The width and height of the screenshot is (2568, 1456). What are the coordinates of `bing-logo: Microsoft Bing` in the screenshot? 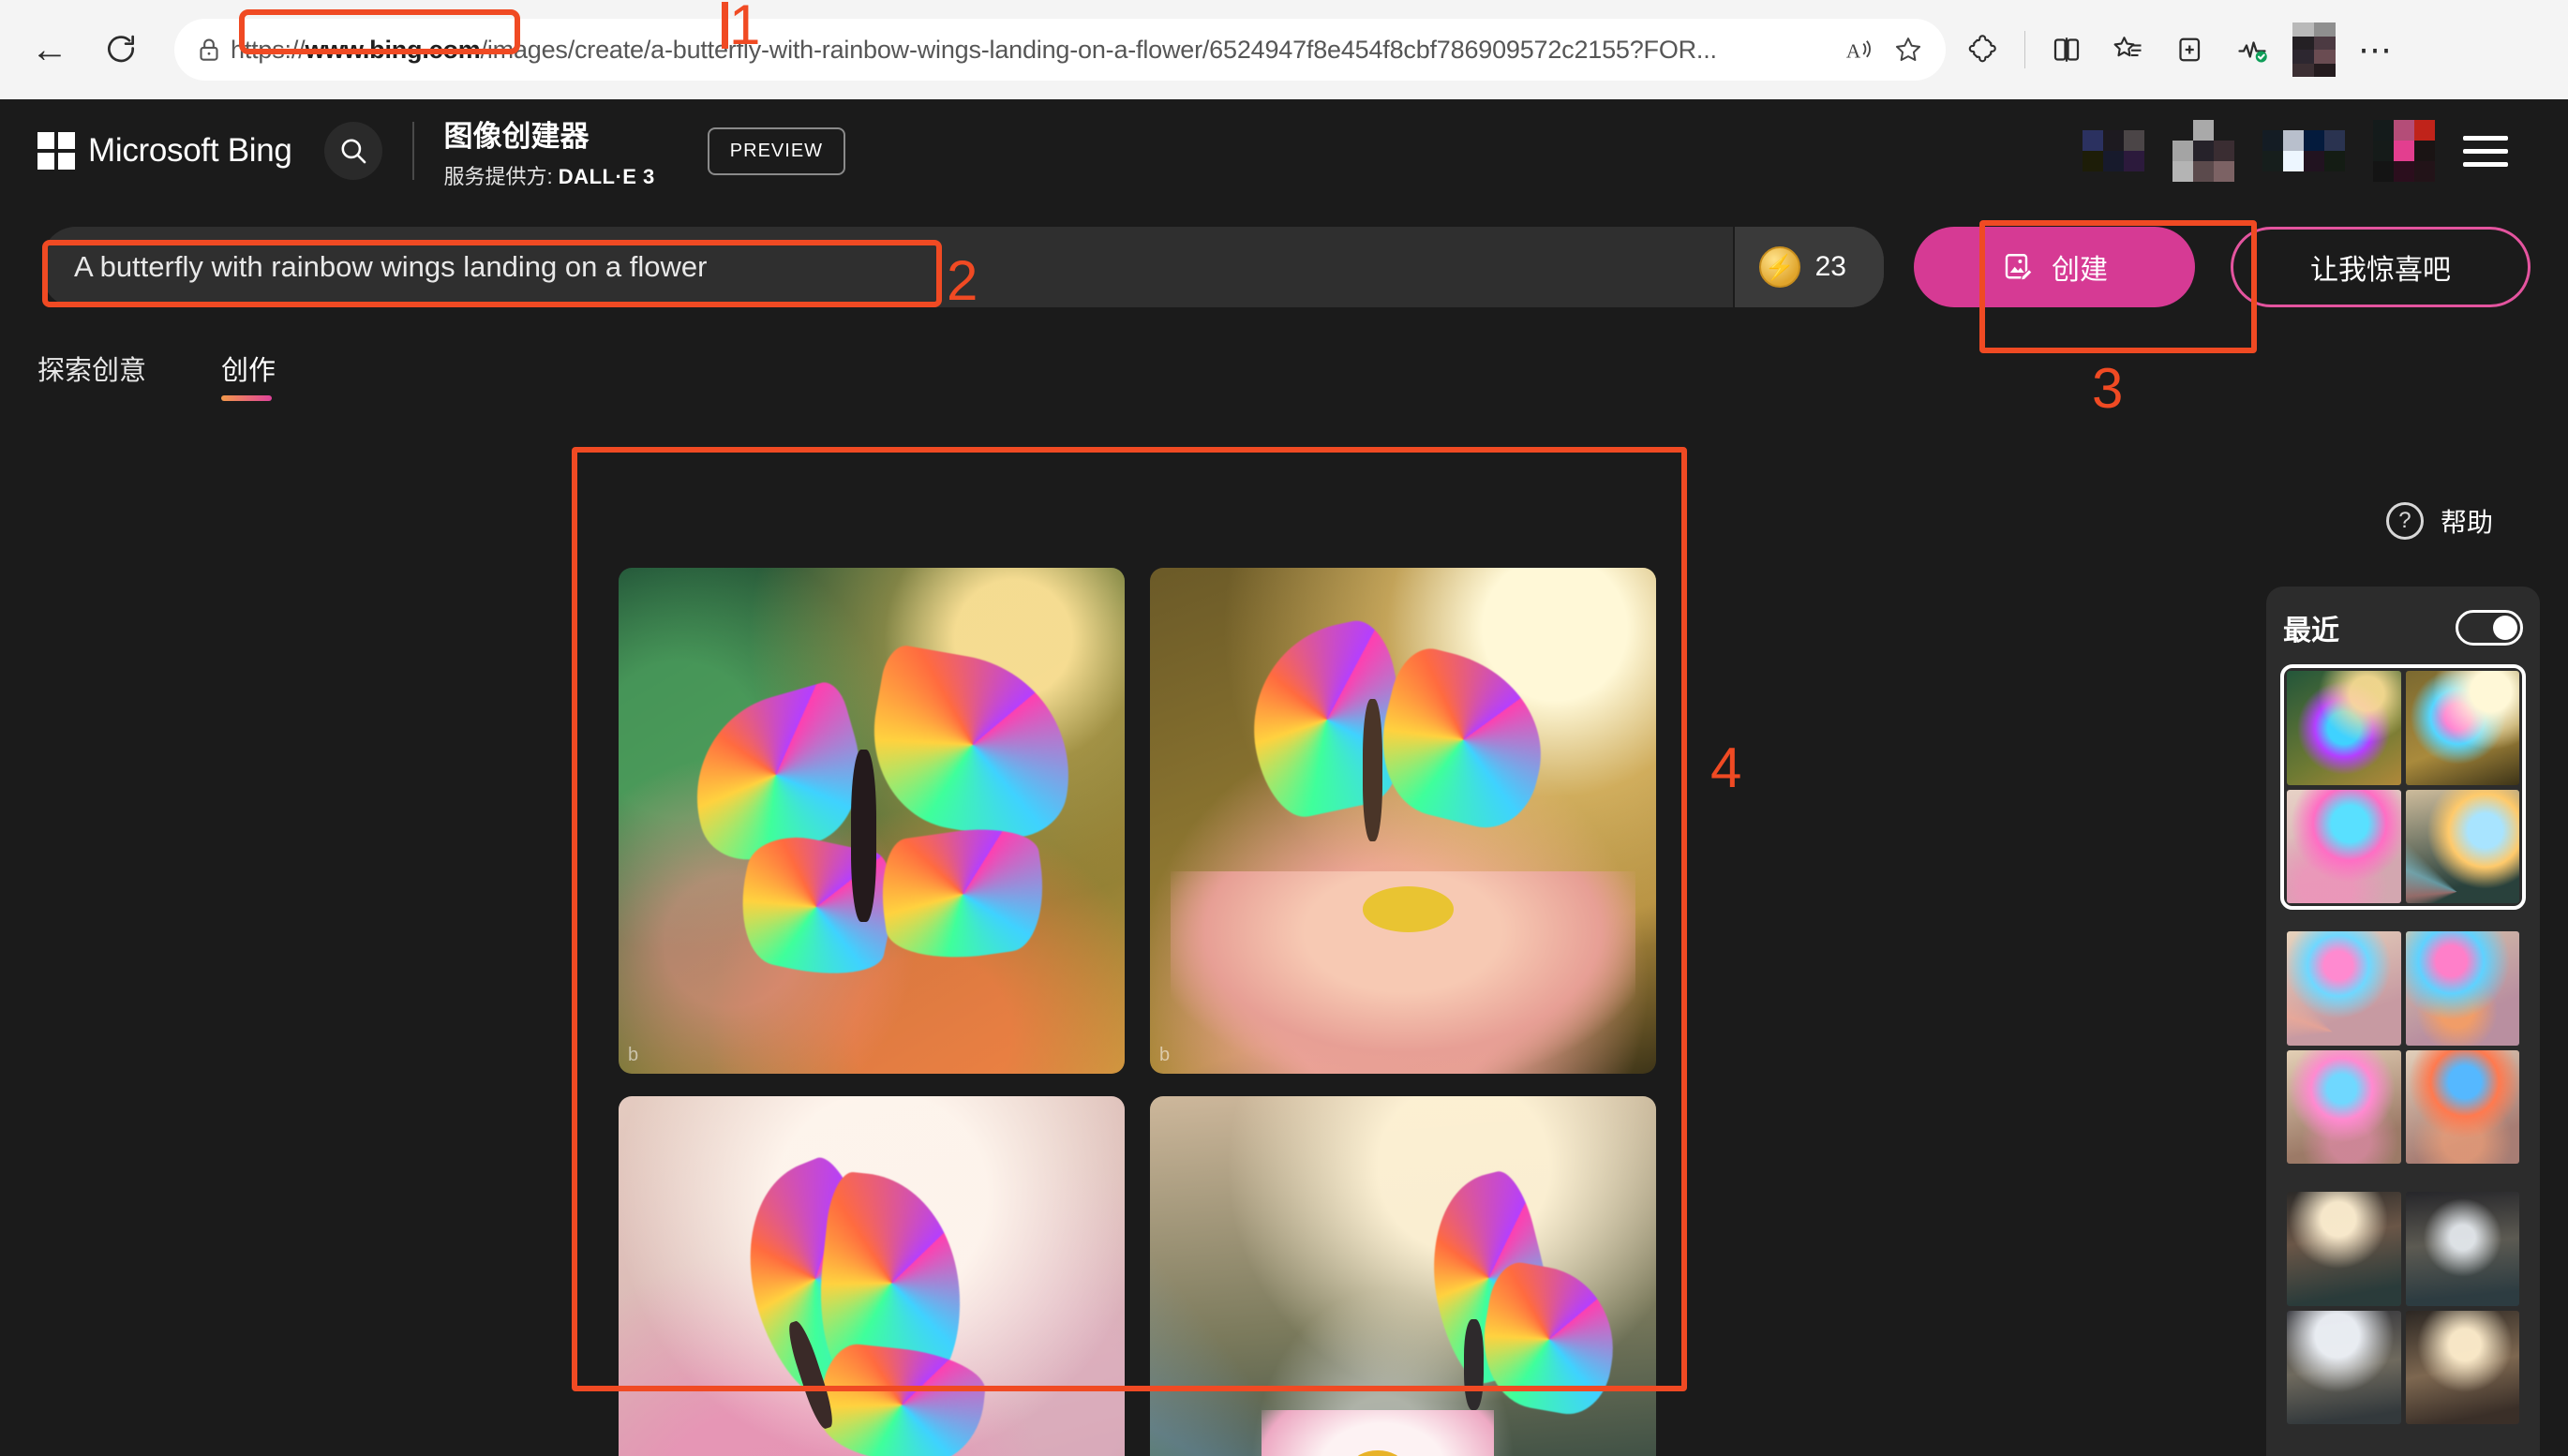 It's located at (164, 151).